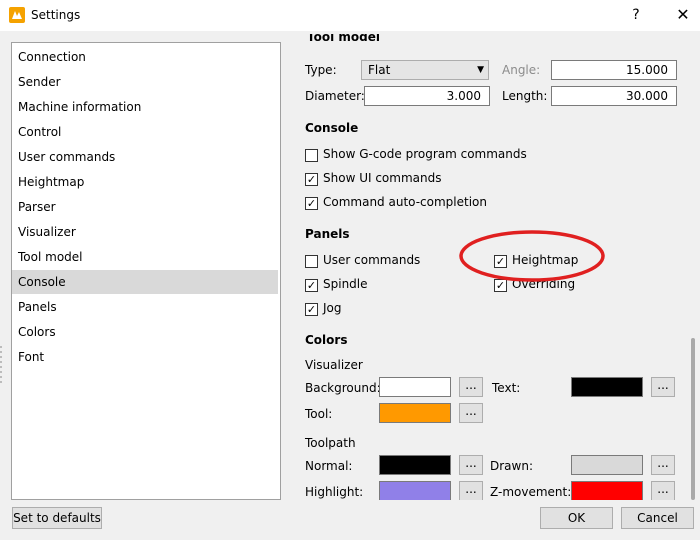 Image resolution: width=700 pixels, height=540 pixels. Describe the element at coordinates (350, 15) in the screenshot. I see `title-bar` at that location.